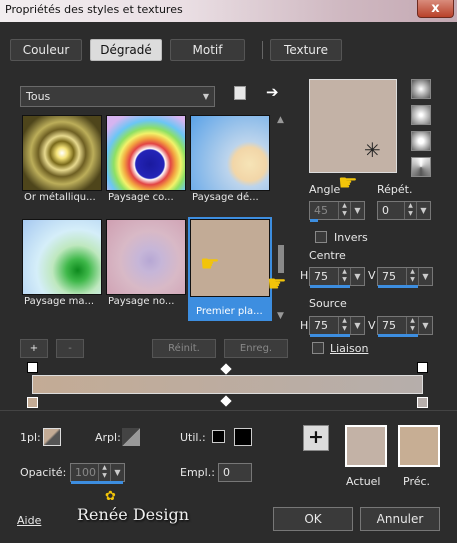 This screenshot has width=457, height=543. What do you see at coordinates (46, 50) in the screenshot?
I see `tab-couleur: Couleur` at bounding box center [46, 50].